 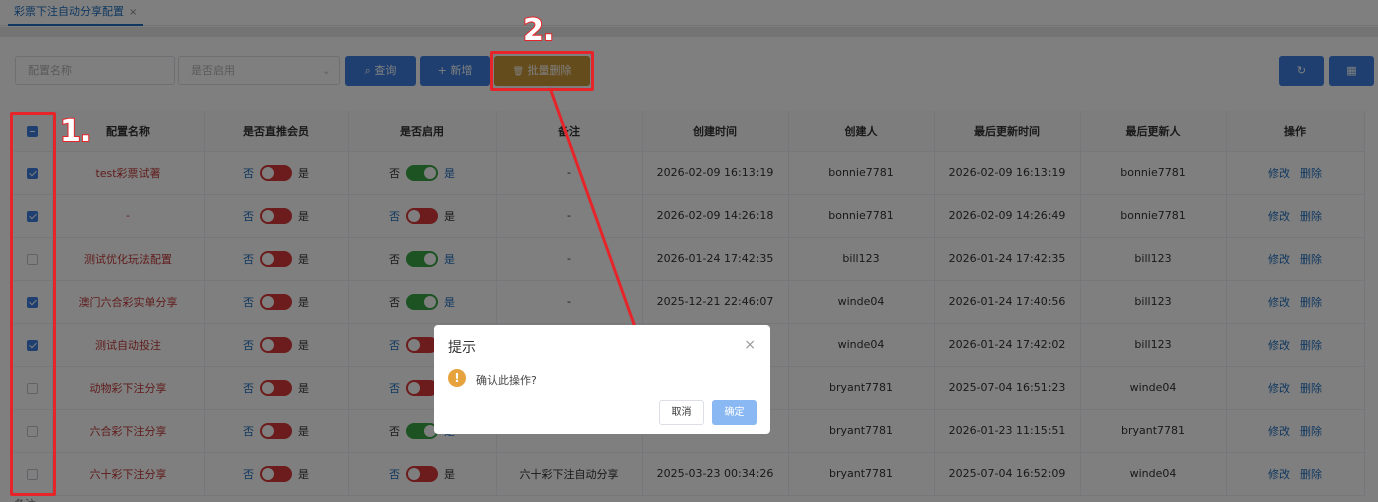 What do you see at coordinates (750, 345) in the screenshot?
I see `close-icon: ×` at bounding box center [750, 345].